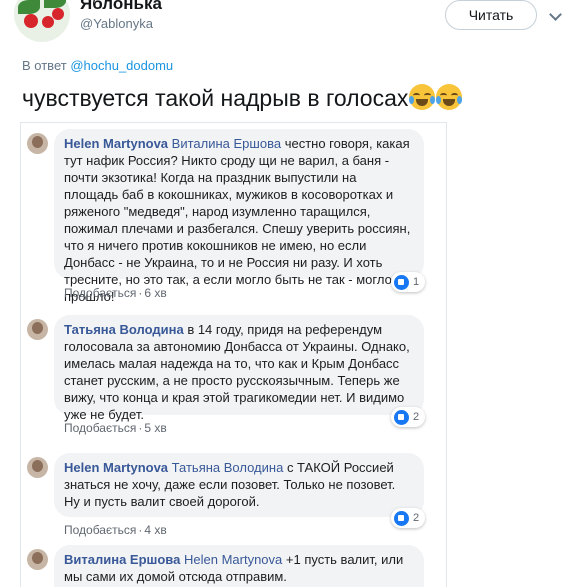 The image size is (571, 587). I want to click on comment-actions: Подобається · 5 хв, so click(115, 428).